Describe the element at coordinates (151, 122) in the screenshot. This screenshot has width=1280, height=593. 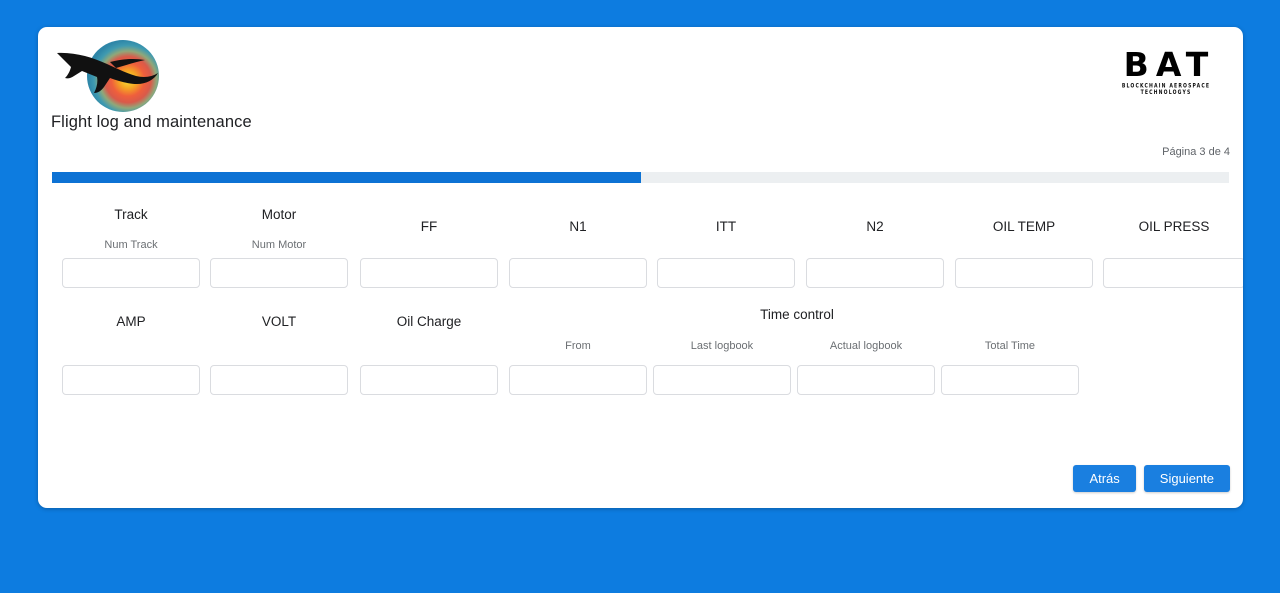
I see `page-title: Flight log and maintenance` at that location.